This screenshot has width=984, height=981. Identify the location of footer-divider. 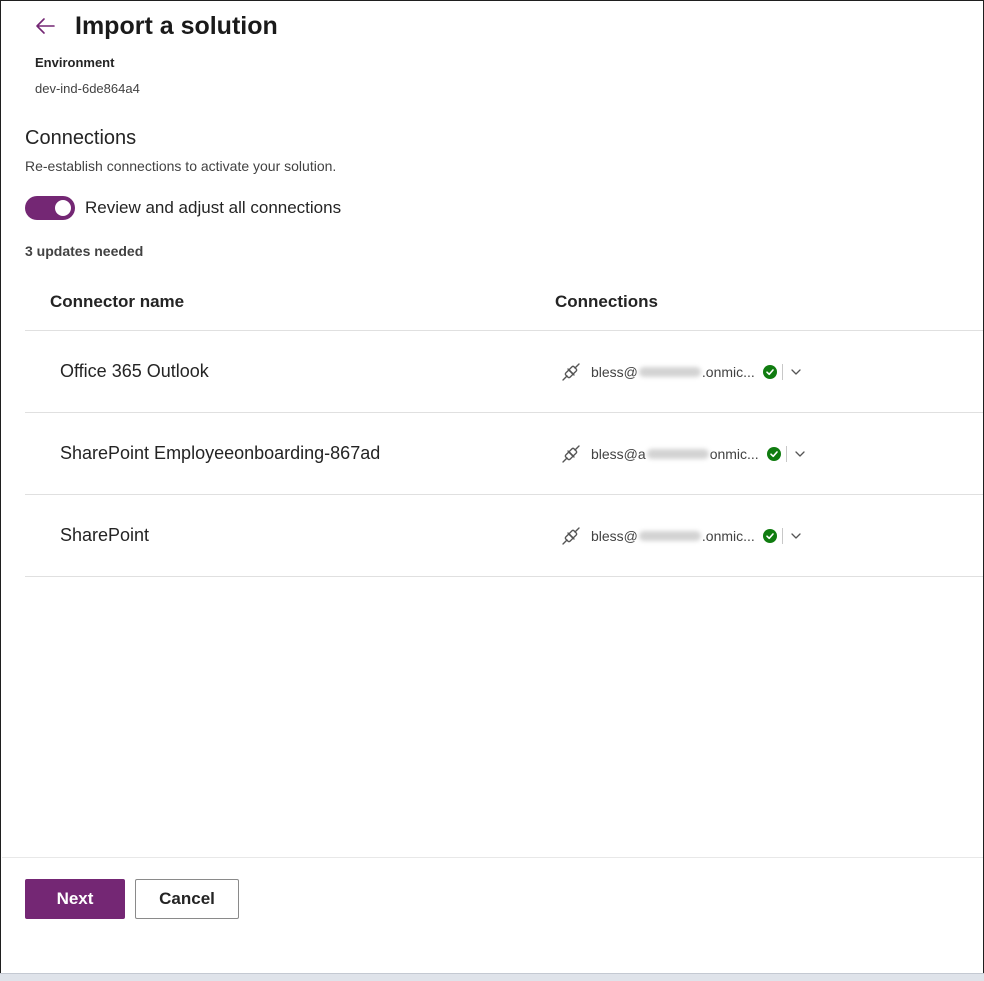
(492, 857).